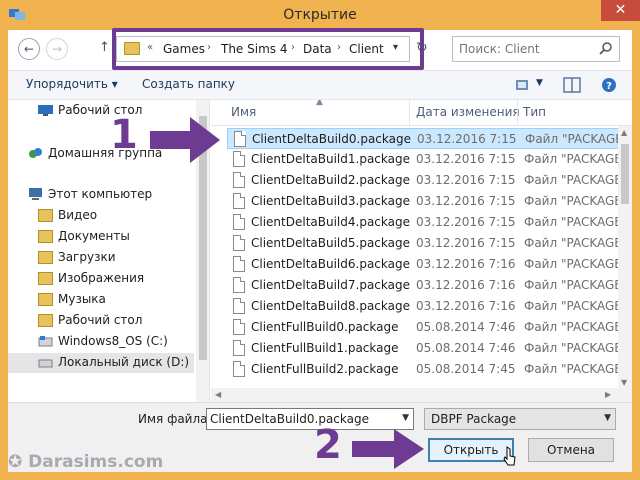 The image size is (640, 480). What do you see at coordinates (188, 84) in the screenshot?
I see `new-folder-button: Создать папку` at bounding box center [188, 84].